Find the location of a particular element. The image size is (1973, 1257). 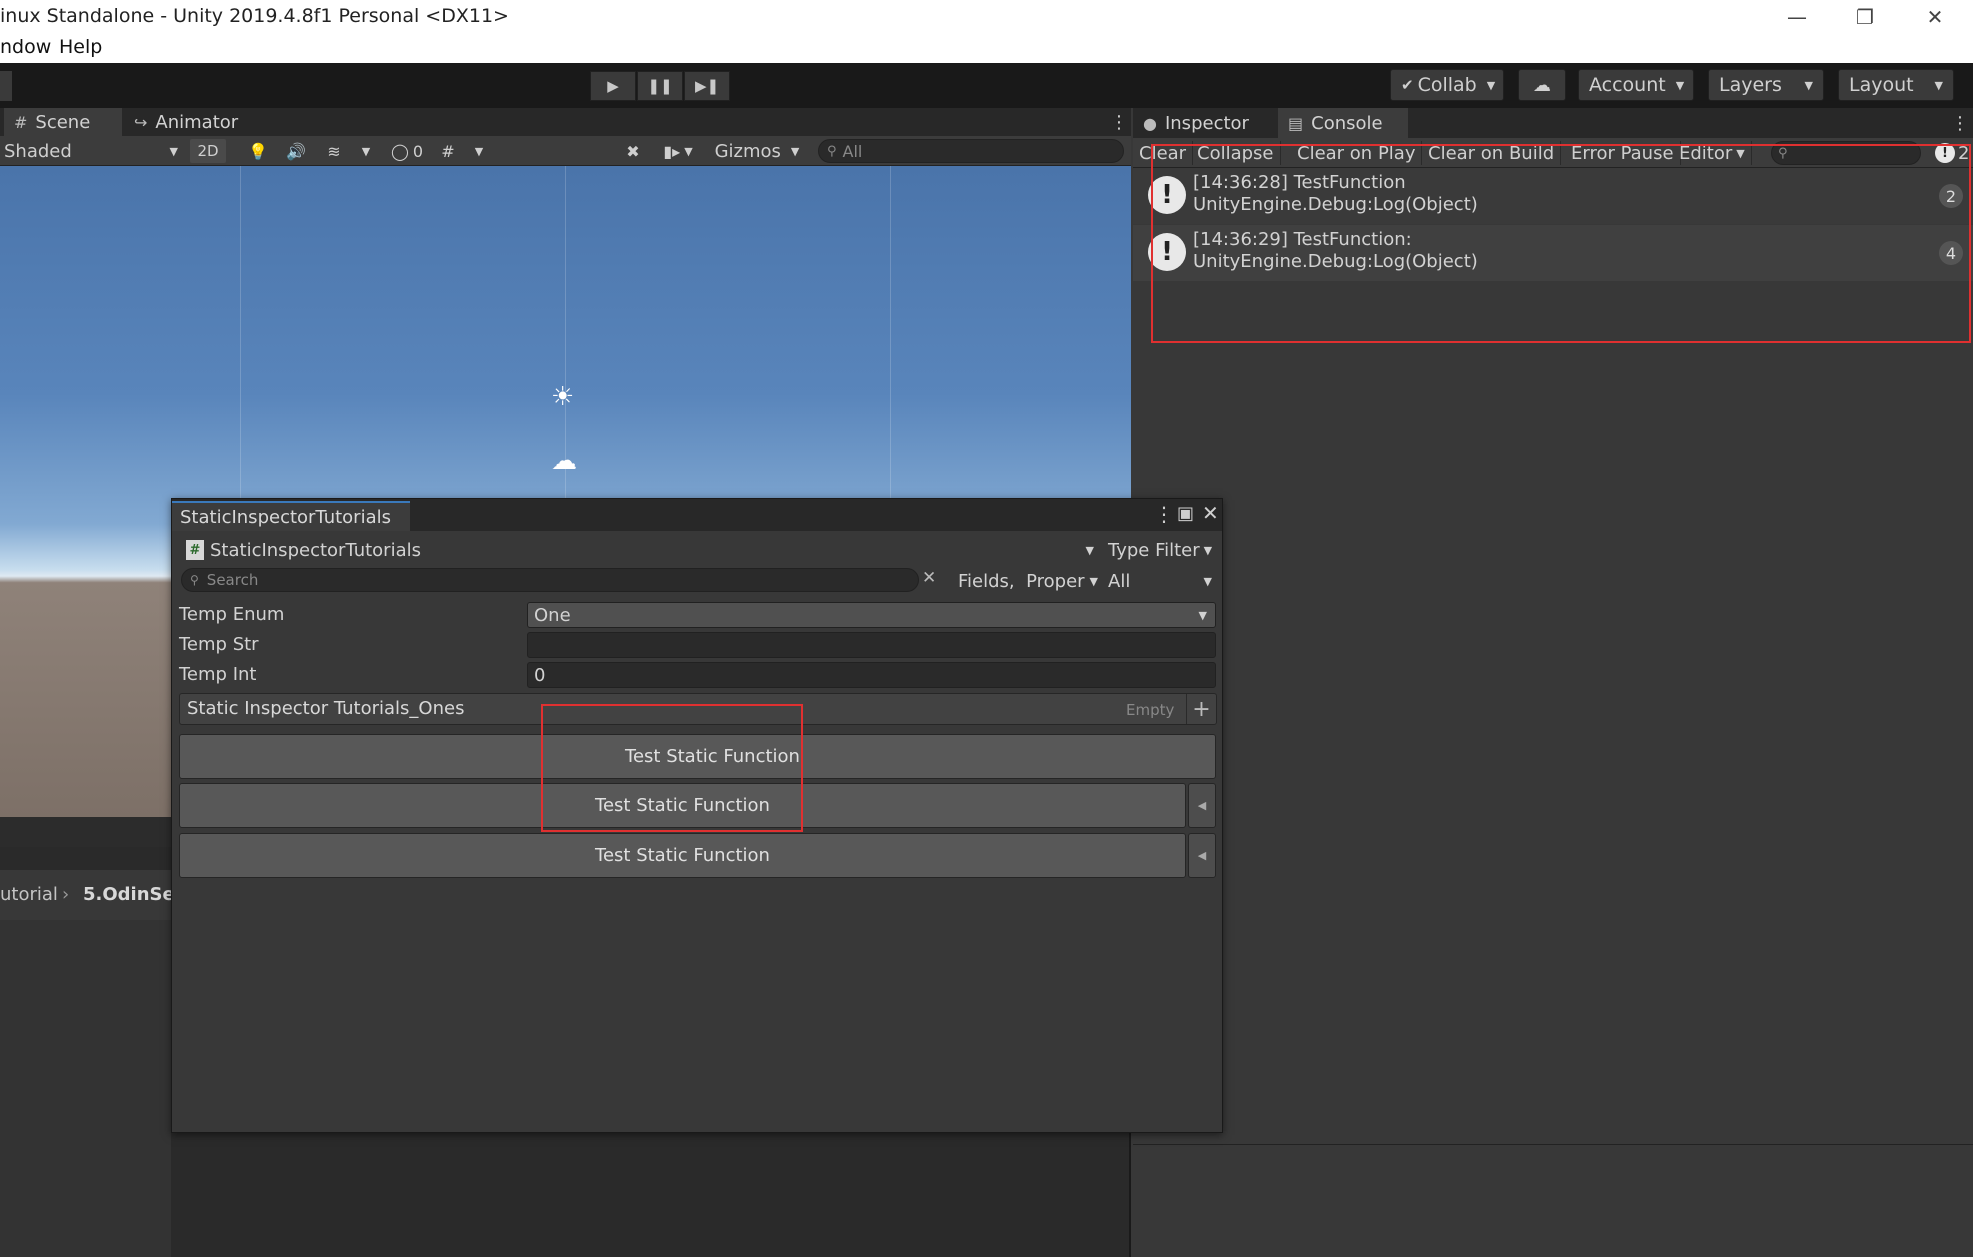

type-filter-label: Type Filter is located at coordinates (1154, 550).